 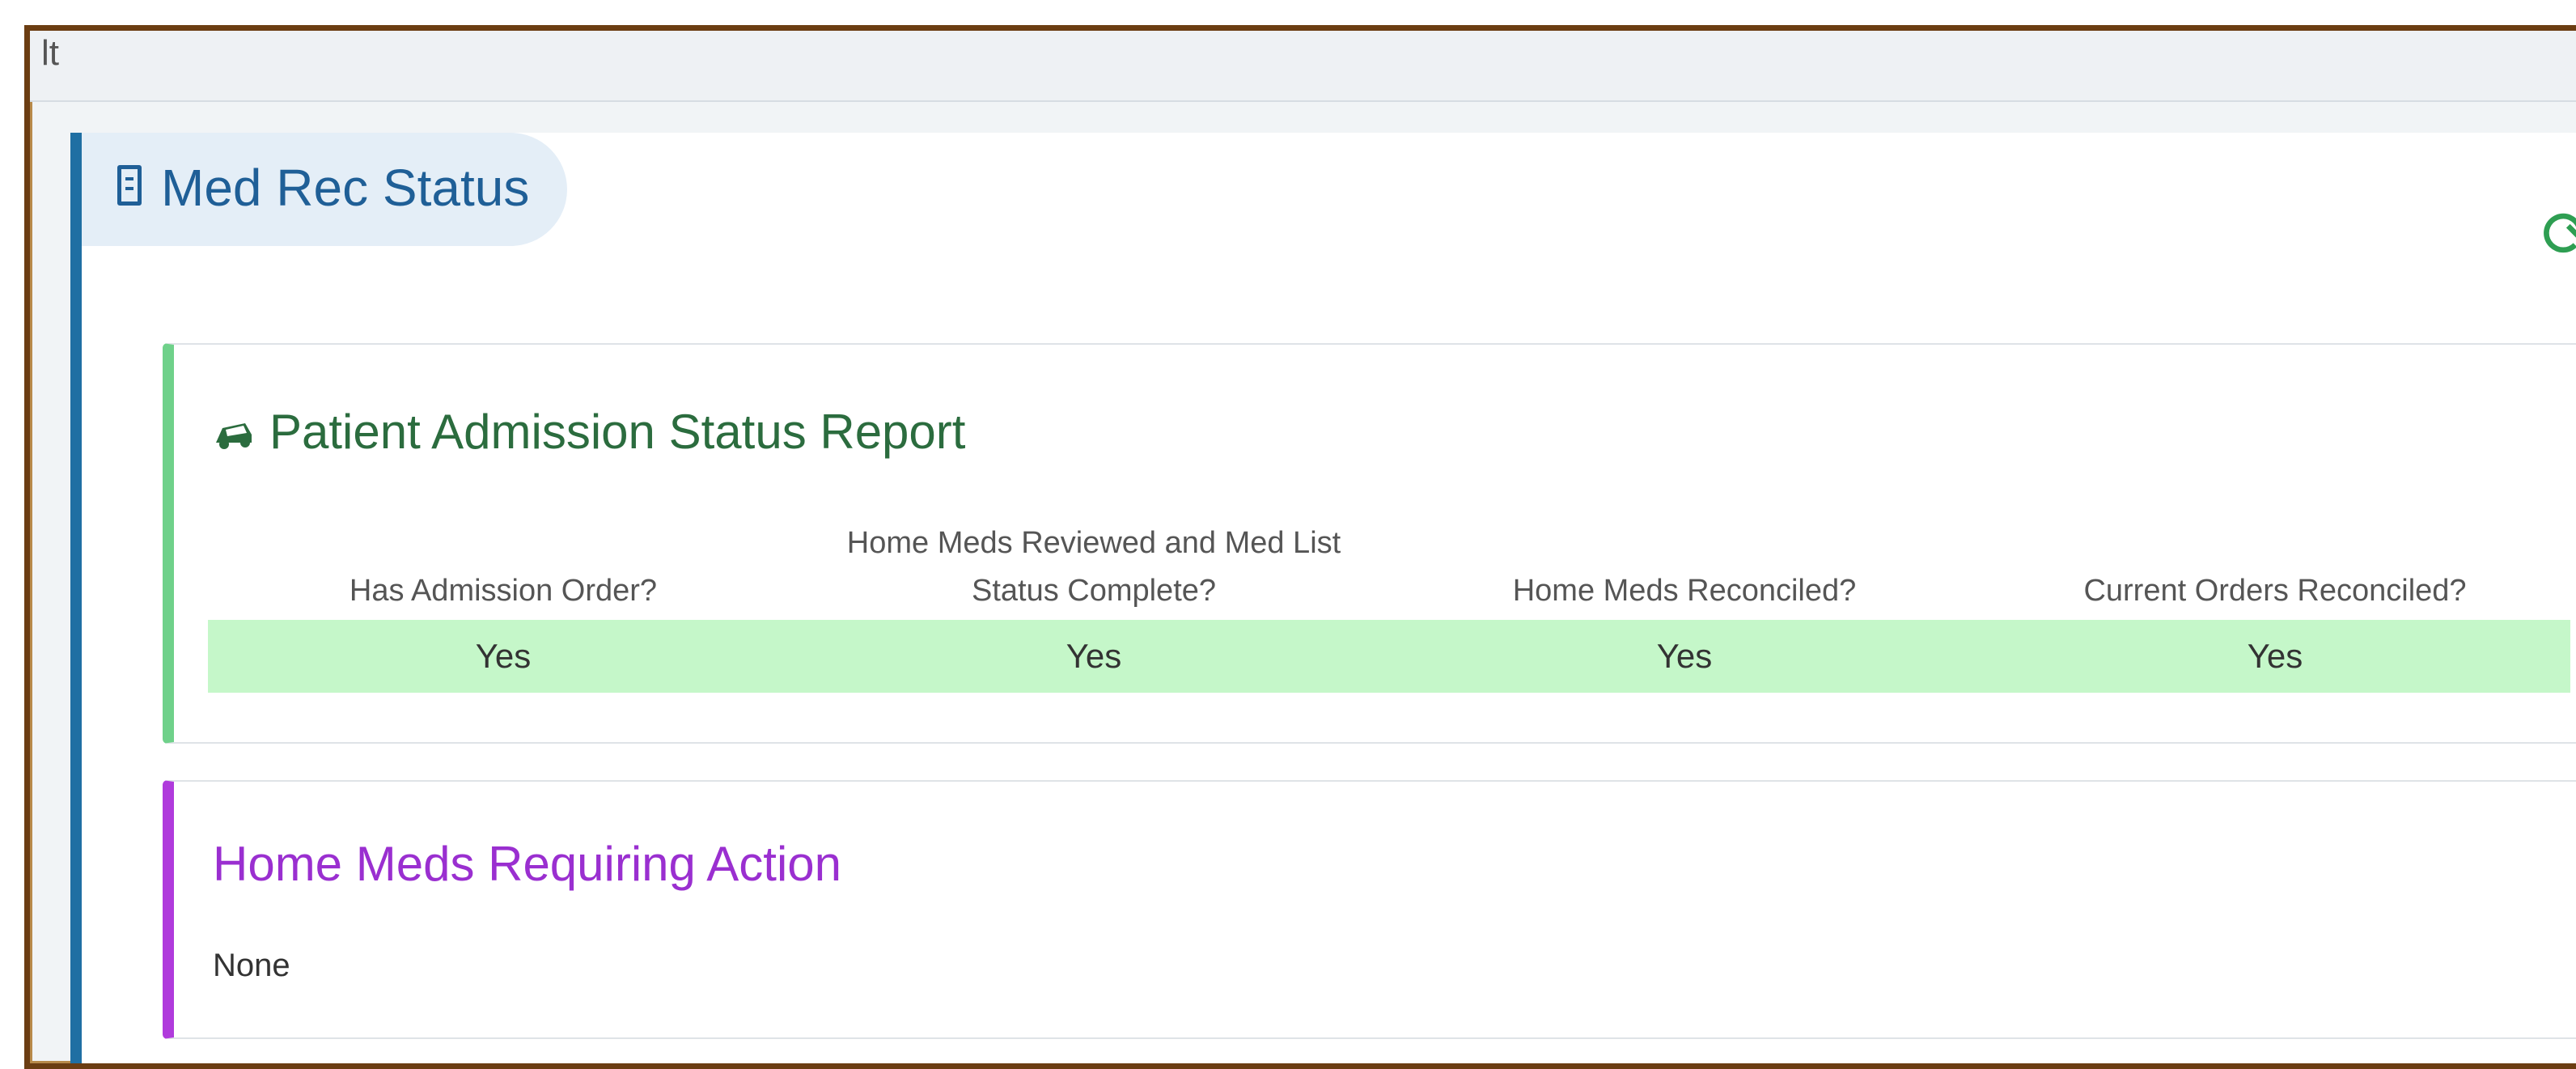 I want to click on top-strip-stub-text: lt, so click(x=50, y=53).